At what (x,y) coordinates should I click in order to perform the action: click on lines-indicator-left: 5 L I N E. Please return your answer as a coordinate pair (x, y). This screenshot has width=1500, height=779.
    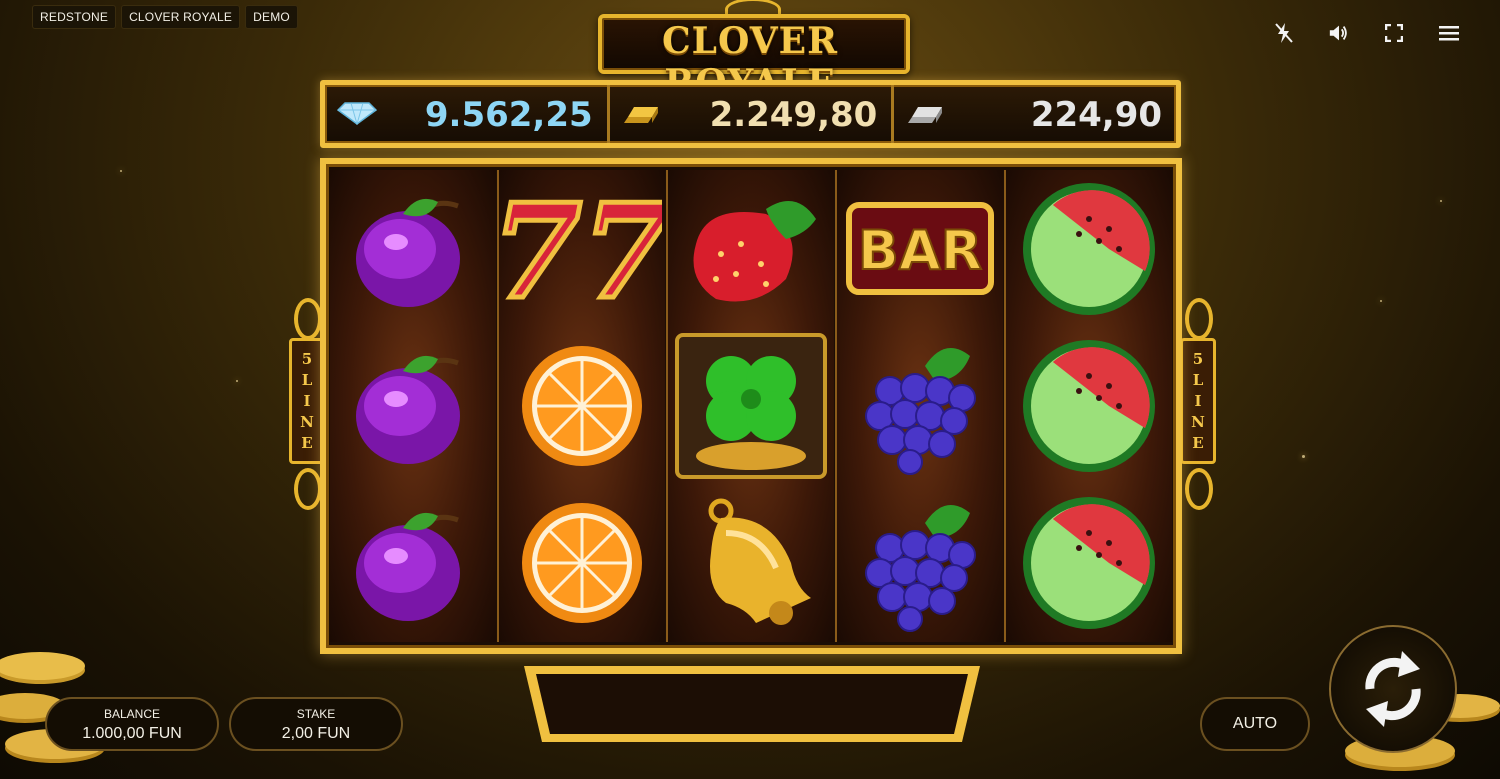
    Looking at the image, I should click on (305, 404).